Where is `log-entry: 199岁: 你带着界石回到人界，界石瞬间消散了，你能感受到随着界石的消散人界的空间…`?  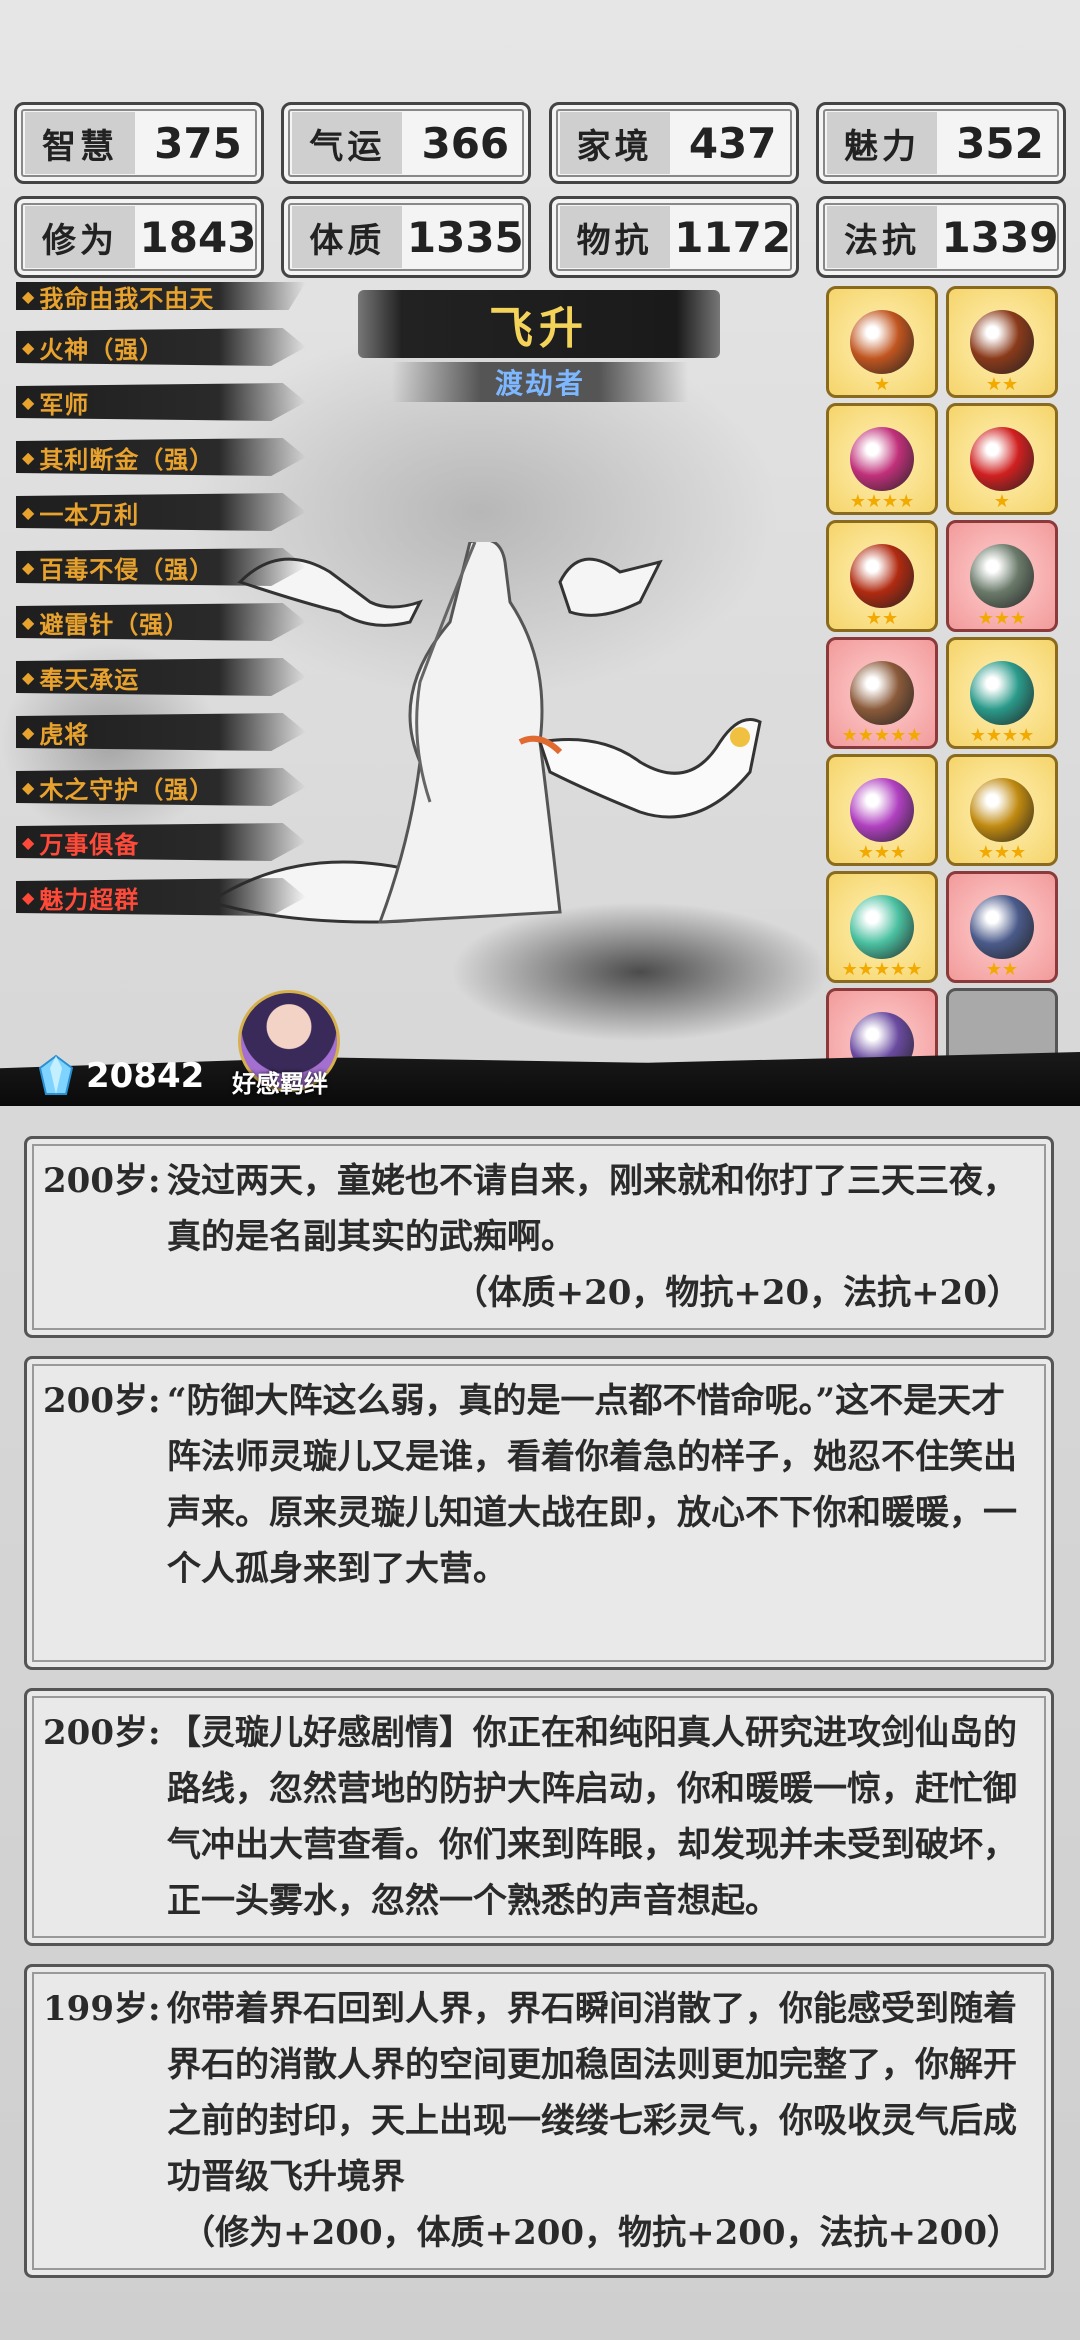 log-entry: 199岁: 你带着界石回到人界，界石瞬间消散了，你能感受到随着界石的消散人界的空间… is located at coordinates (539, 2121).